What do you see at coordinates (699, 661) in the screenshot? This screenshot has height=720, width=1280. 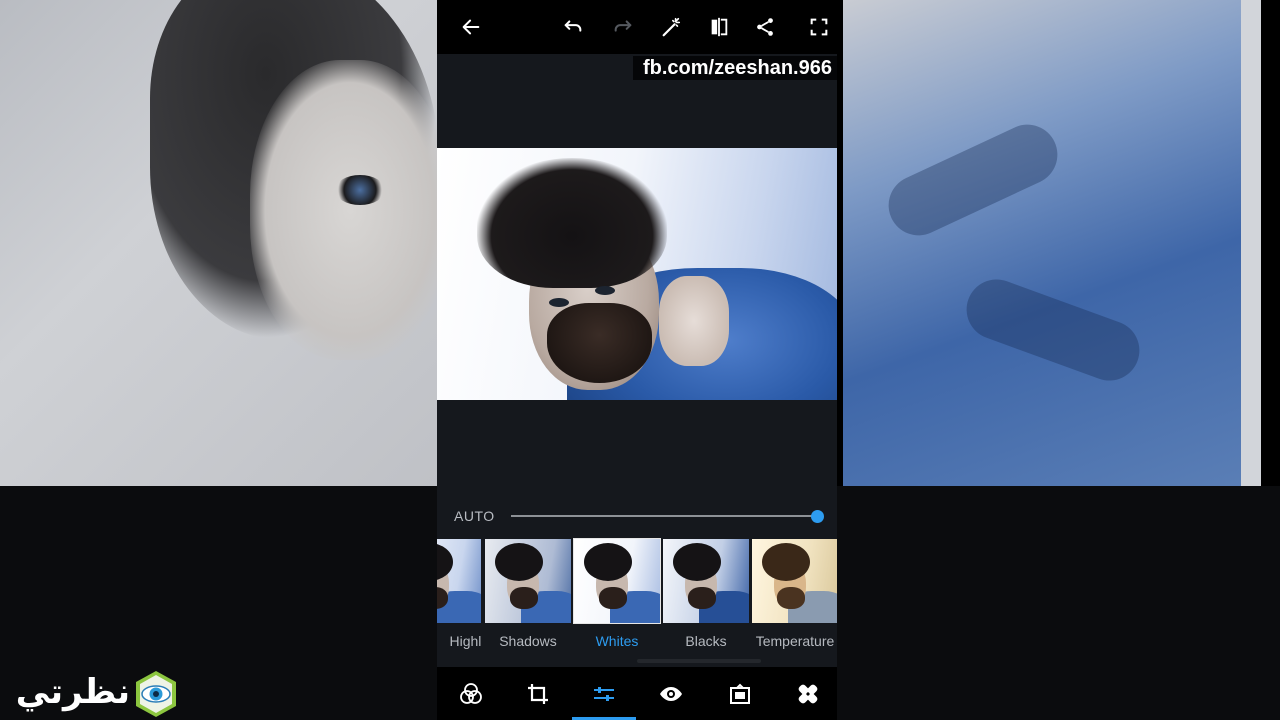 I see `preset-scroll-indicator` at bounding box center [699, 661].